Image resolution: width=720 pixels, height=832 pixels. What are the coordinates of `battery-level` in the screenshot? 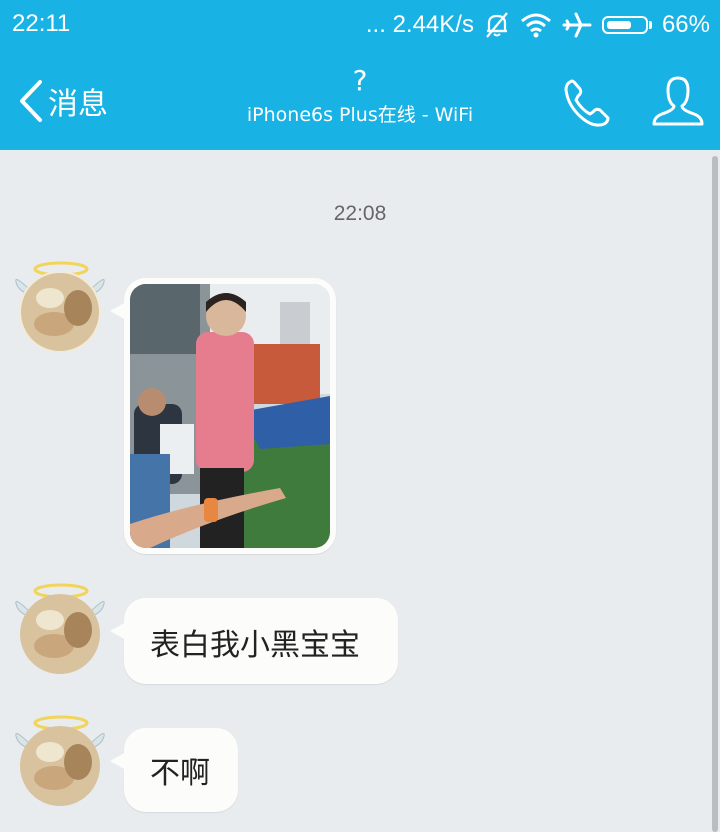 It's located at (618, 25).